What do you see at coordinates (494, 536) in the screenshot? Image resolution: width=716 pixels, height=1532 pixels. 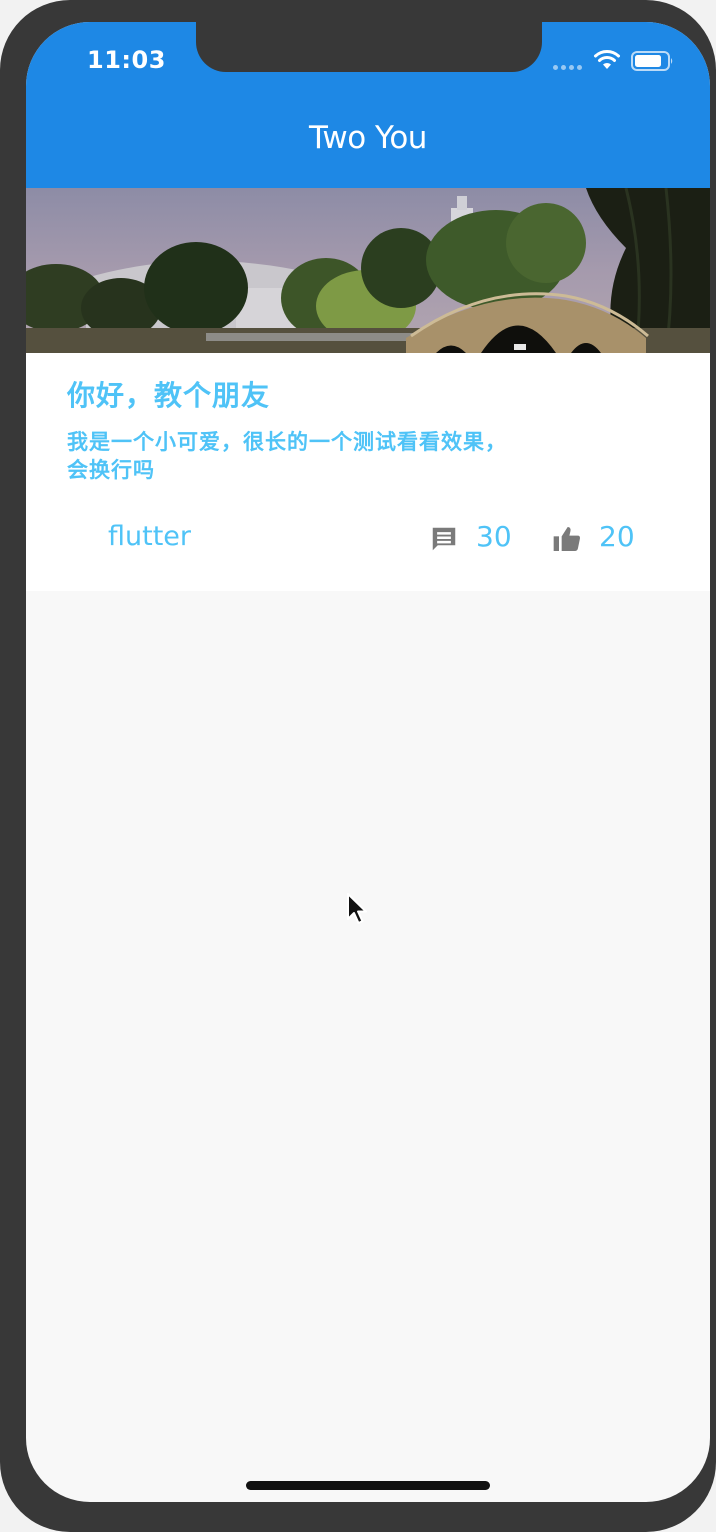 I see `comment-count: 30` at bounding box center [494, 536].